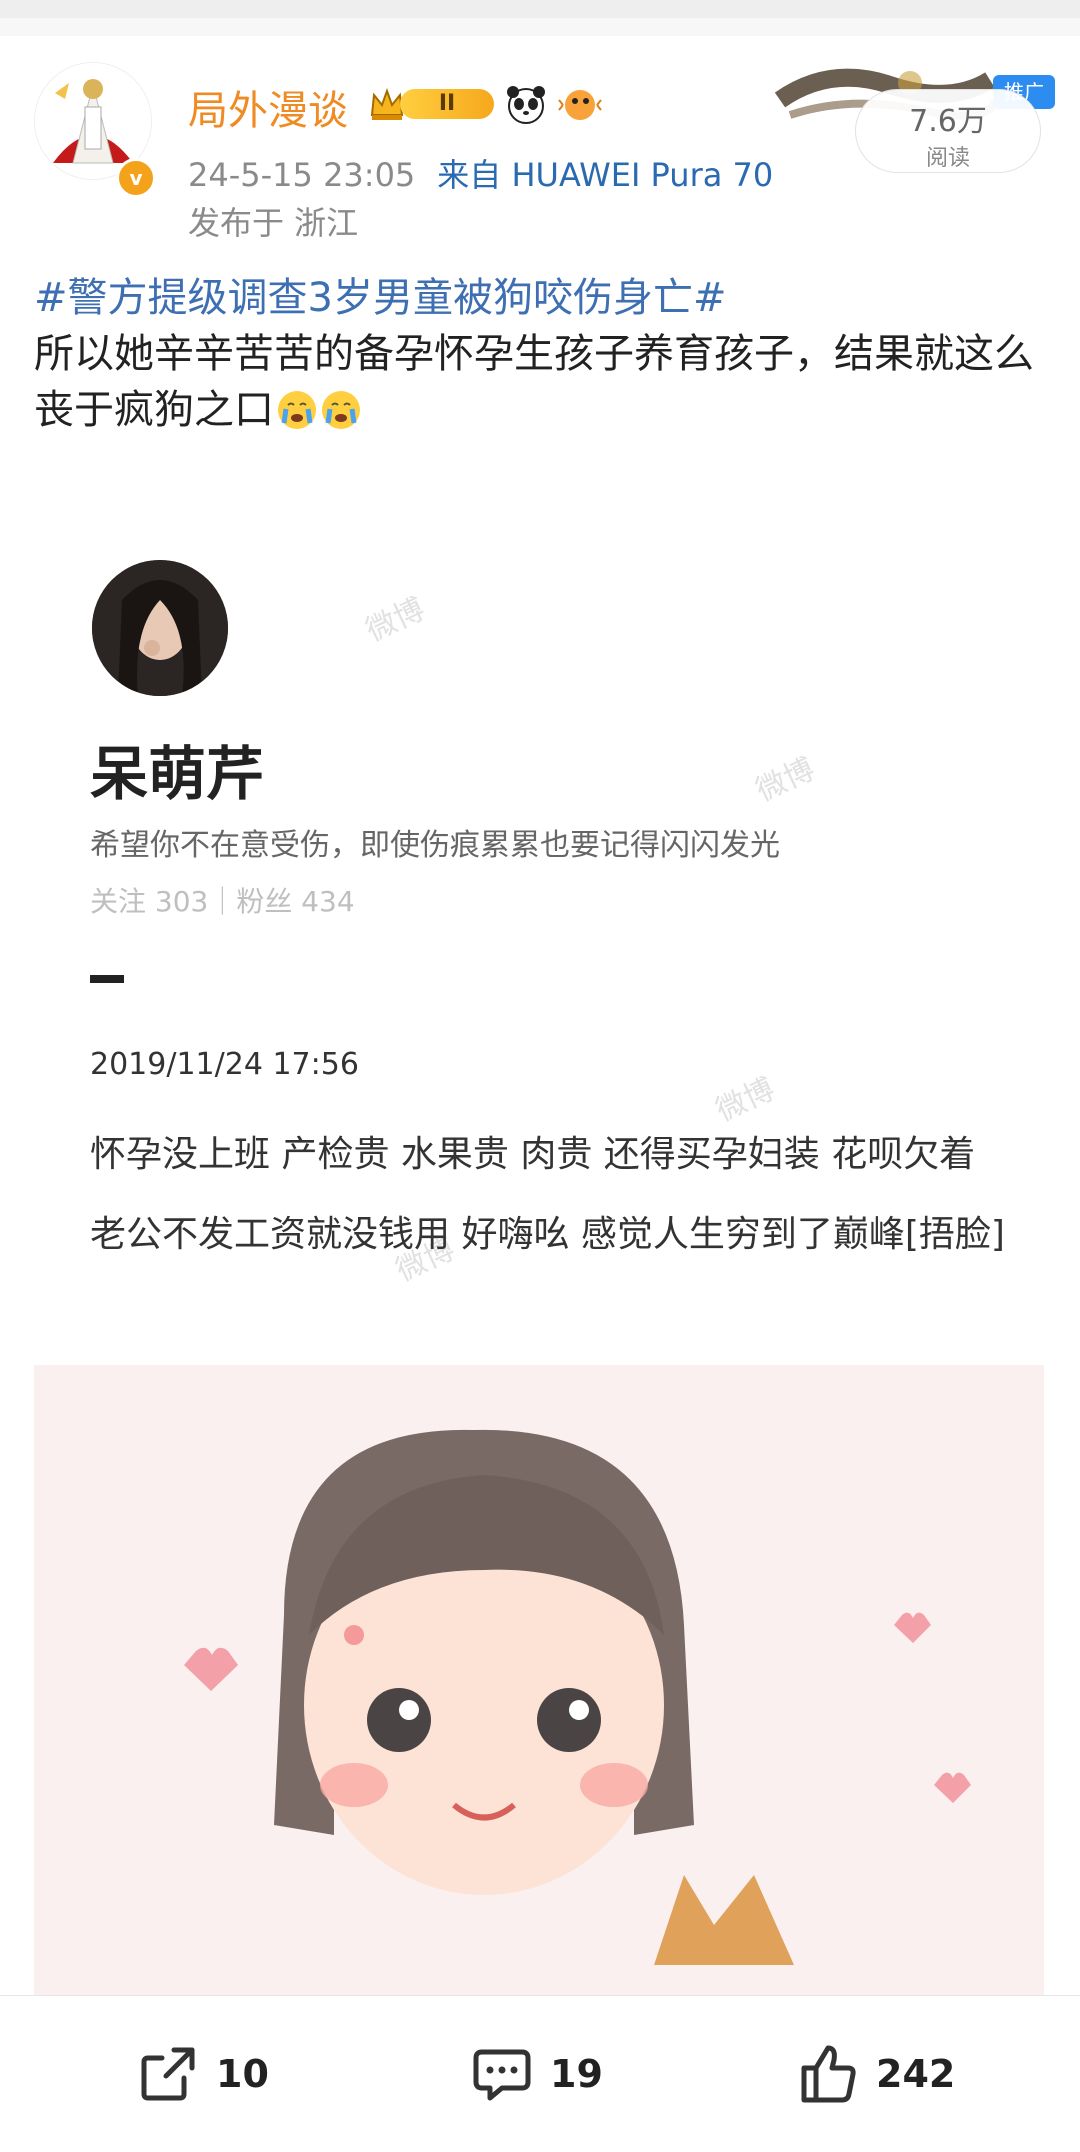  I want to click on read-count: 7.6万, so click(948, 121).